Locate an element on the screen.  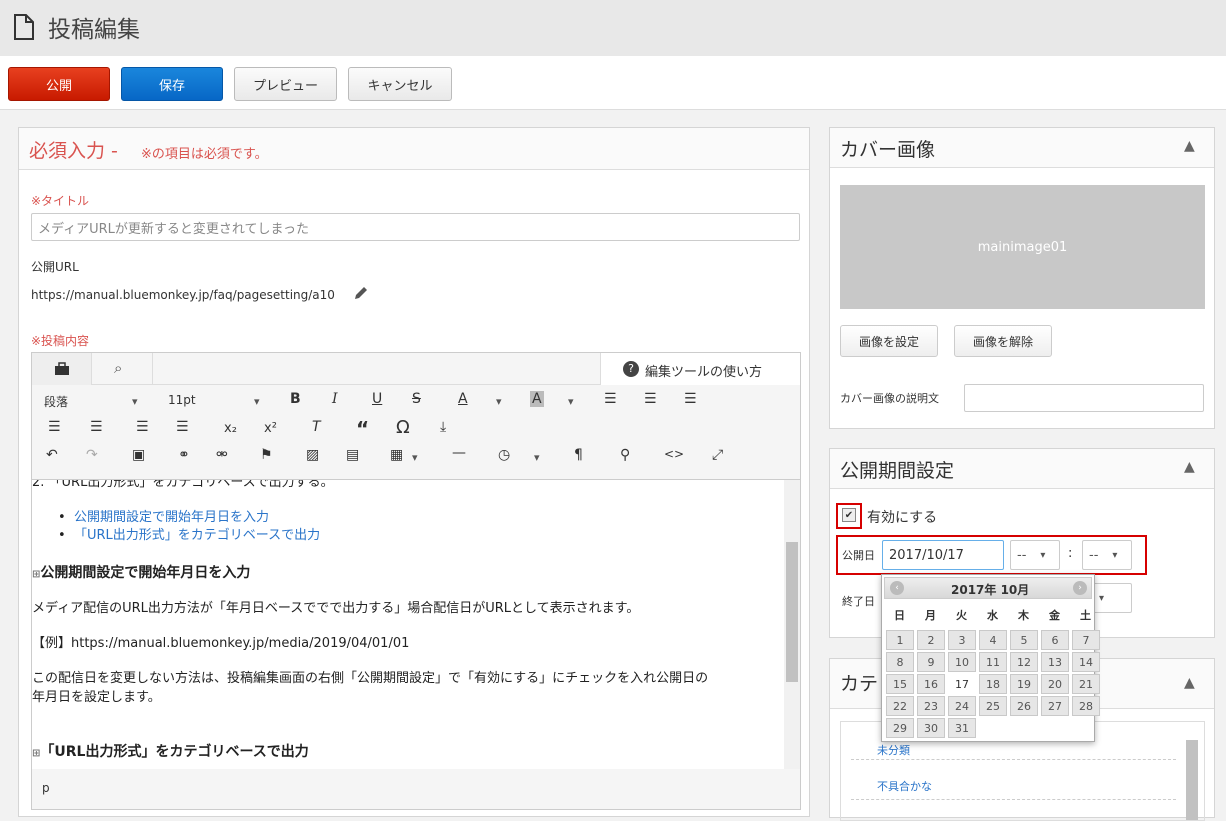
anchor-link: 公開期間設定で開始年月日を入力 is located at coordinates (171, 517).